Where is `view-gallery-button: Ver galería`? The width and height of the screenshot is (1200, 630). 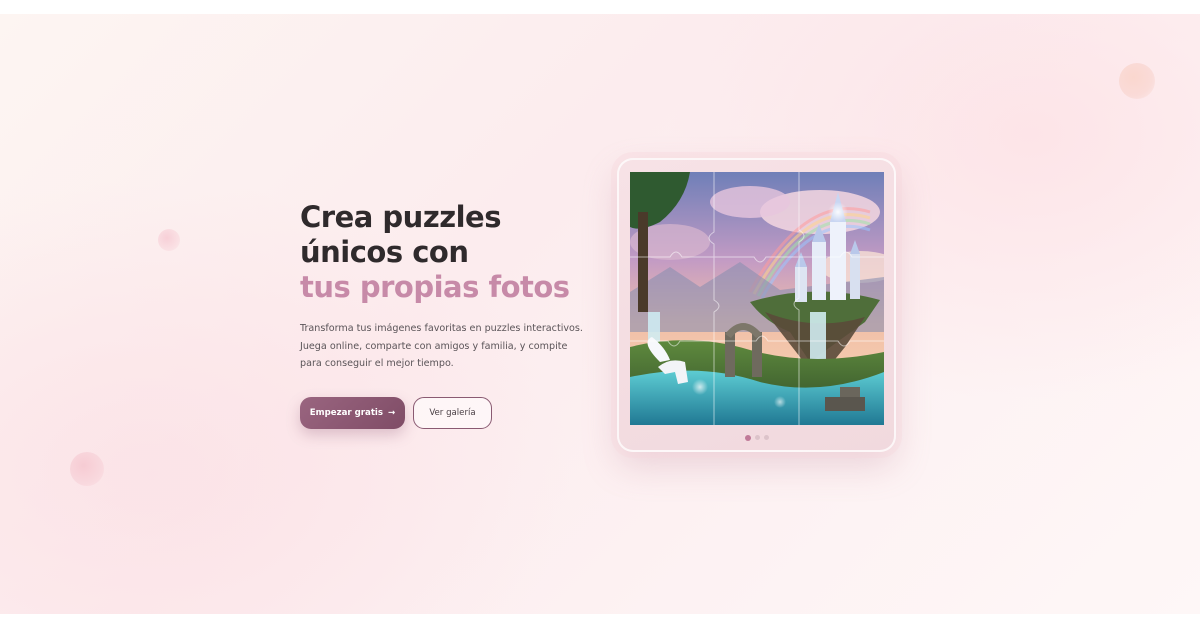 view-gallery-button: Ver galería is located at coordinates (452, 413).